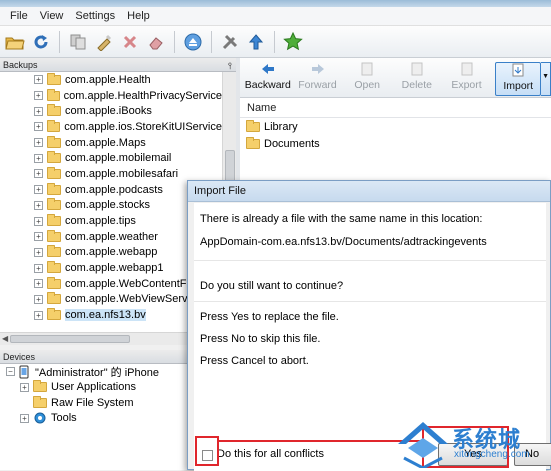  What do you see at coordinates (78, 42) in the screenshot?
I see `copy-icon` at bounding box center [78, 42].